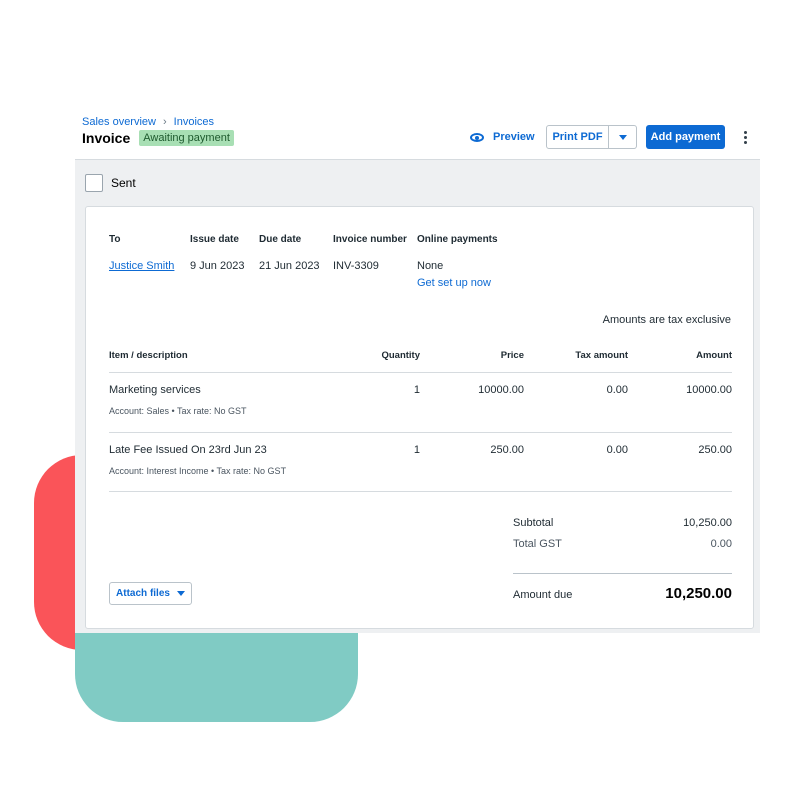 This screenshot has width=800, height=800. What do you see at coordinates (143, 593) in the screenshot?
I see `attach-files-label: Attach files` at bounding box center [143, 593].